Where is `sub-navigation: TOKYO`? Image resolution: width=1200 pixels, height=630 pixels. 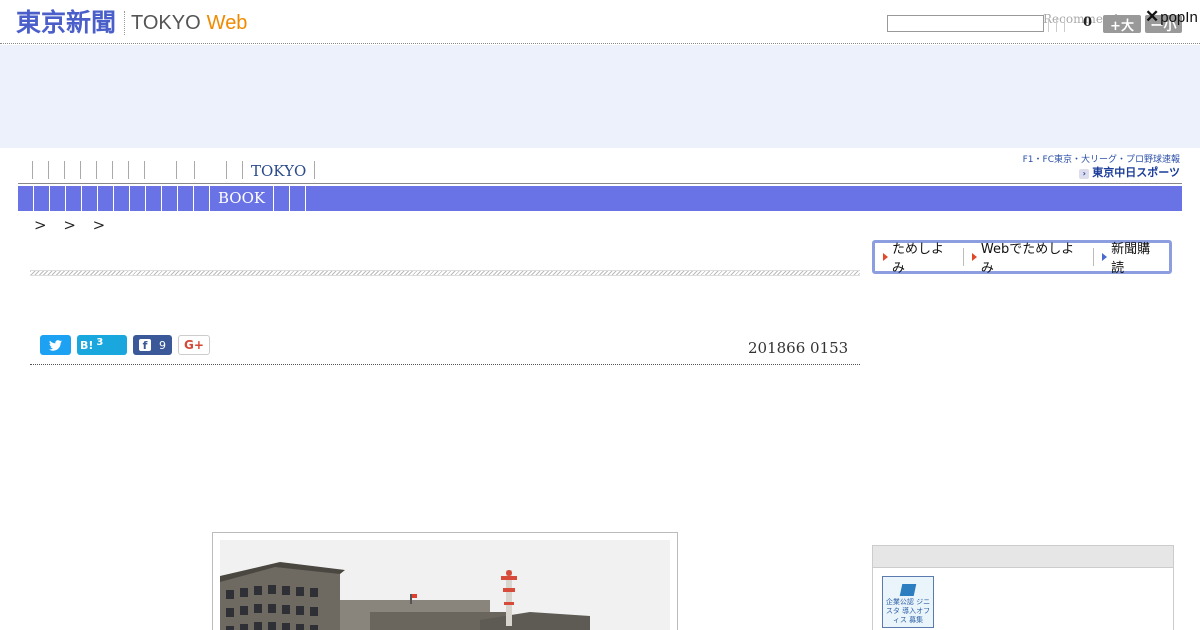 sub-navigation: TOKYO is located at coordinates (600, 171).